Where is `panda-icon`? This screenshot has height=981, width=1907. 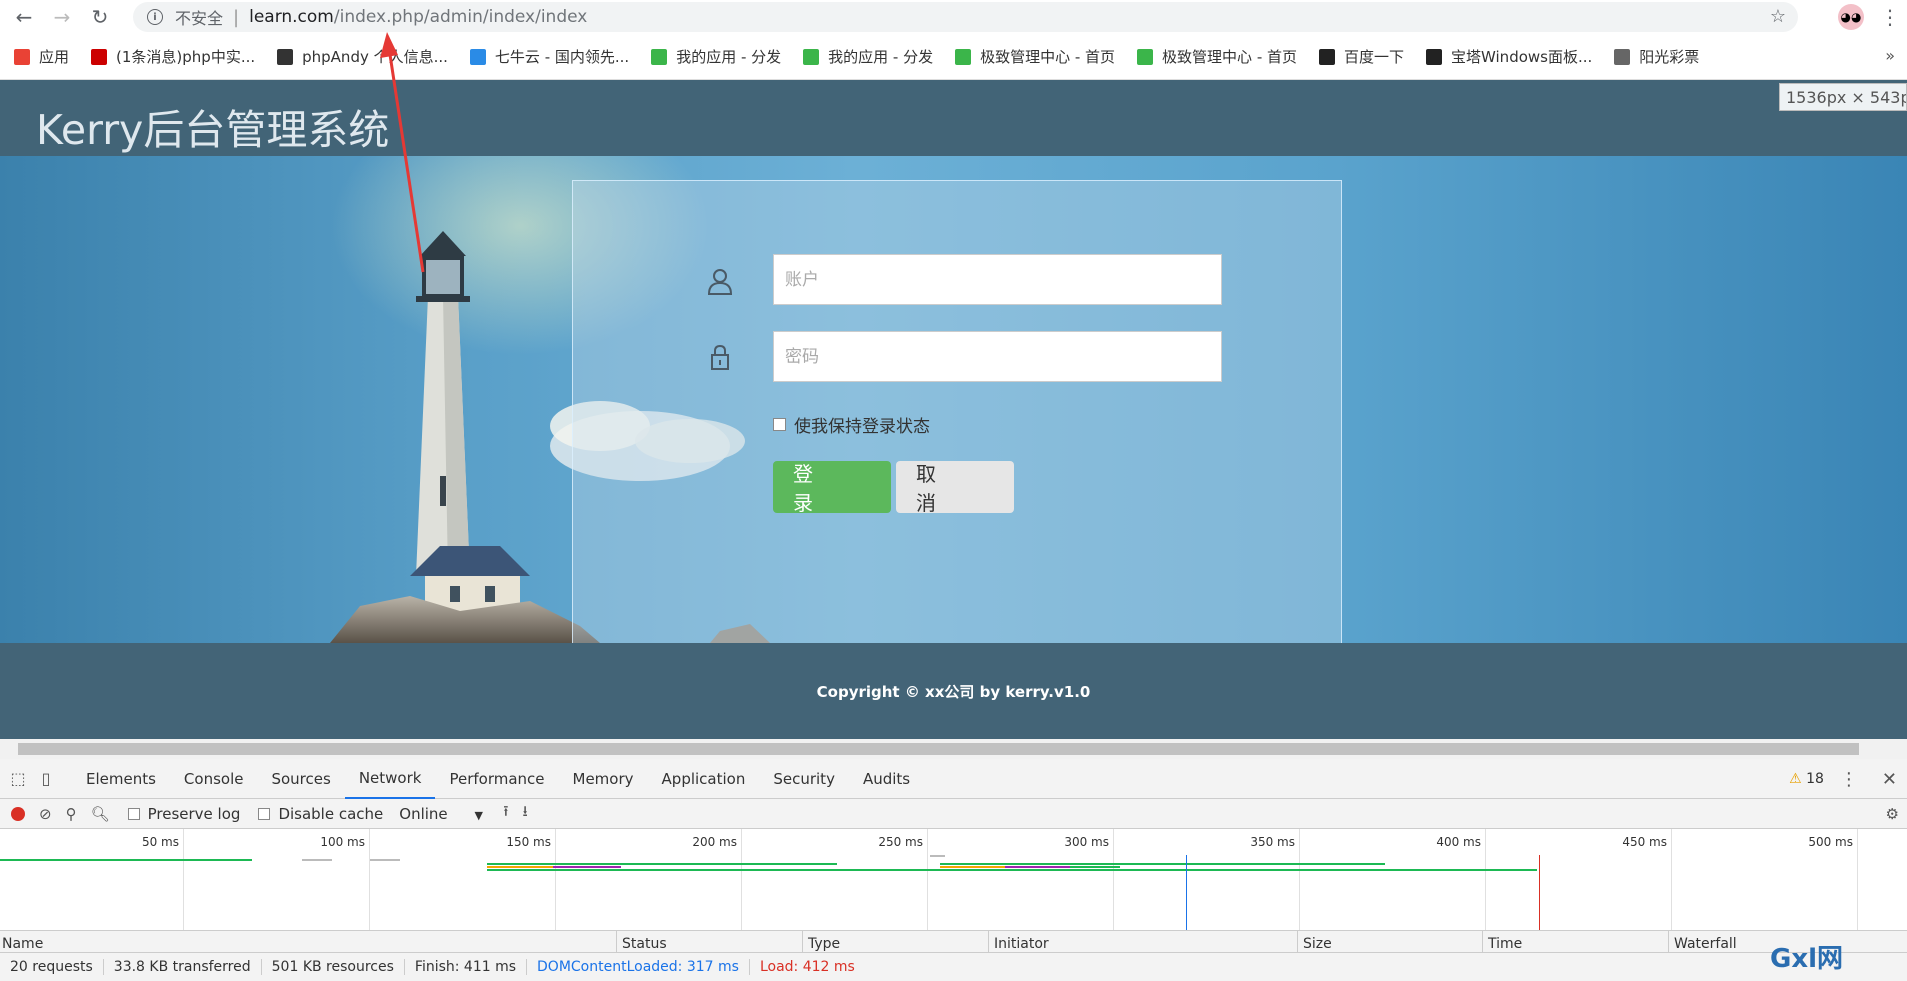 panda-icon is located at coordinates (285, 56).